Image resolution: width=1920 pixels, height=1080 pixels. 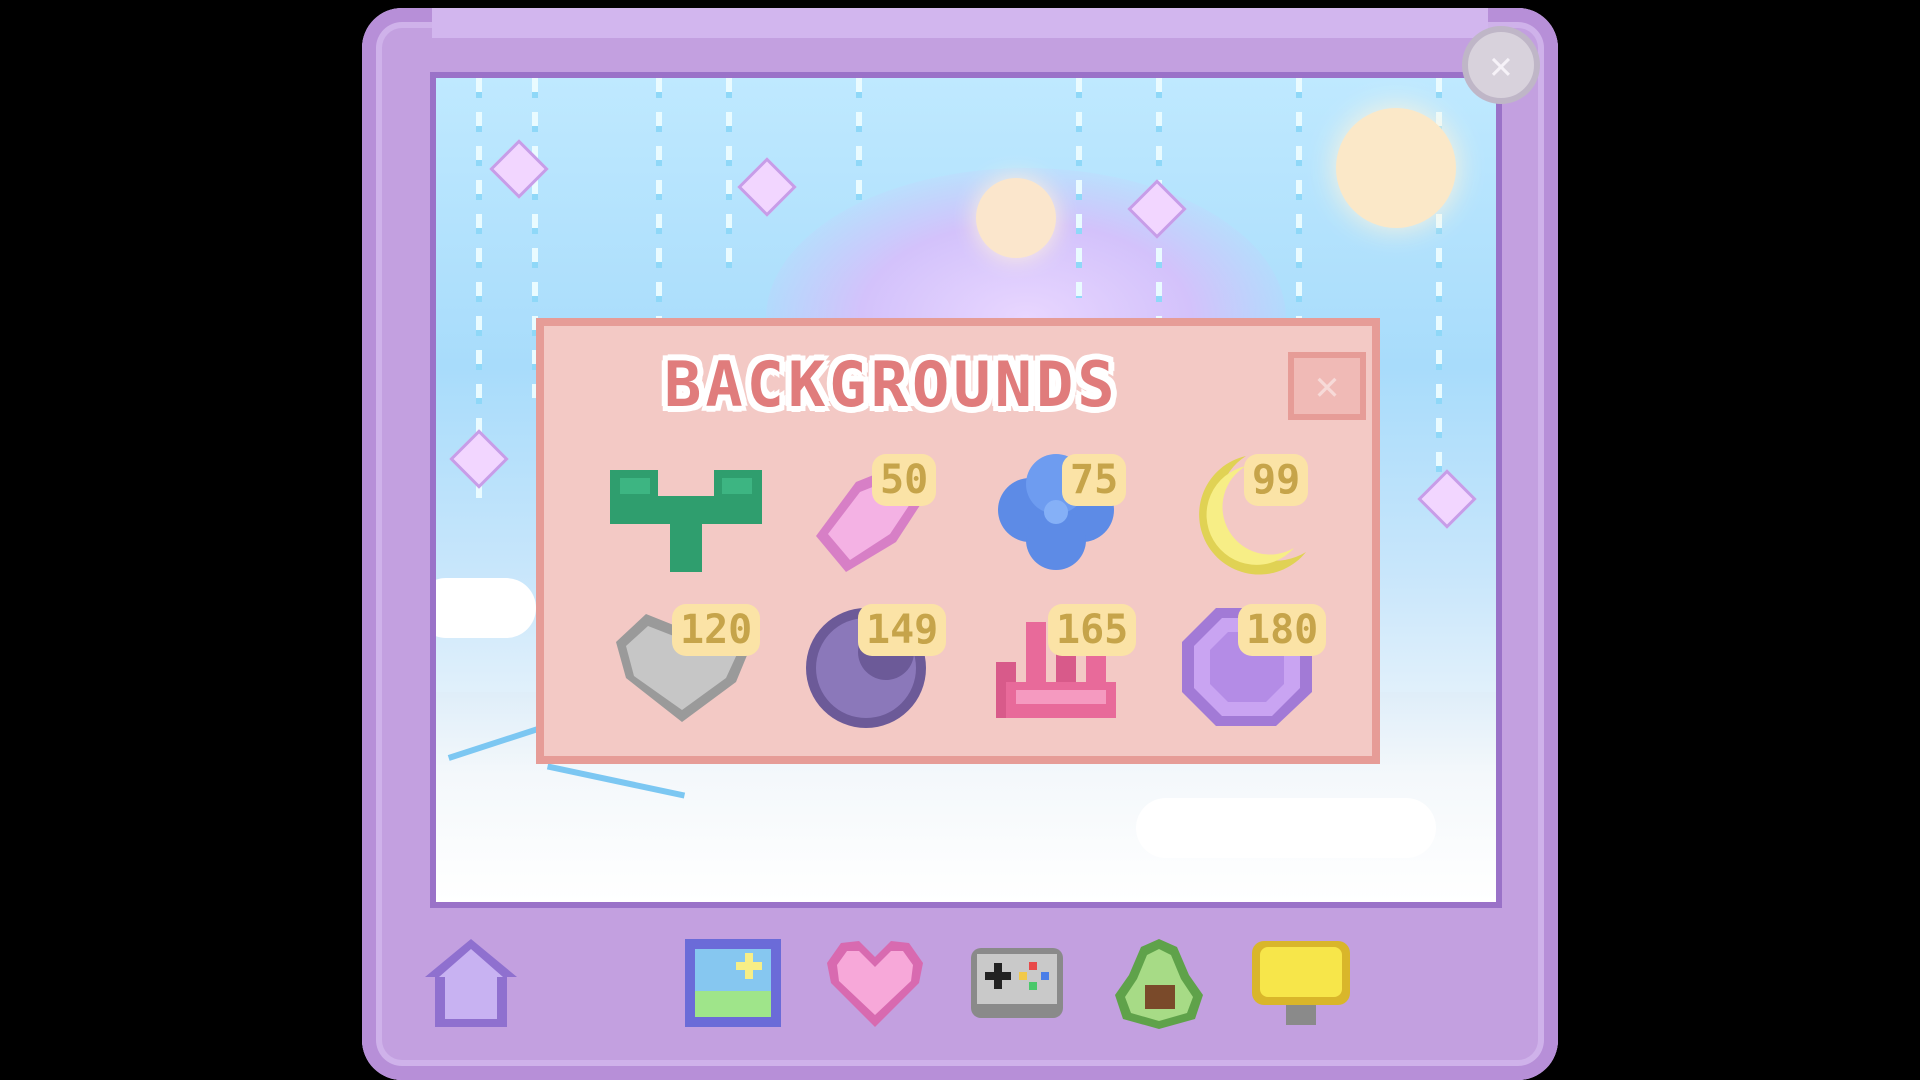 I want to click on heart-icon, so click(x=875, y=984).